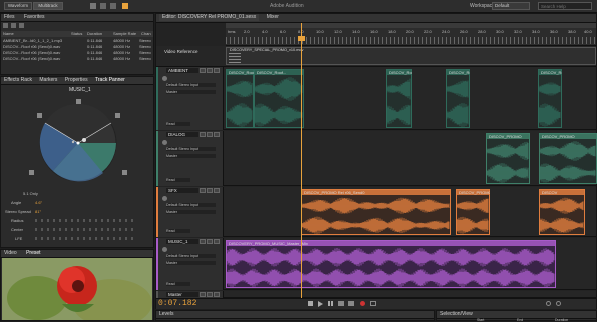 The image size is (597, 322). I want to click on playhead-handle, so click(301, 38).